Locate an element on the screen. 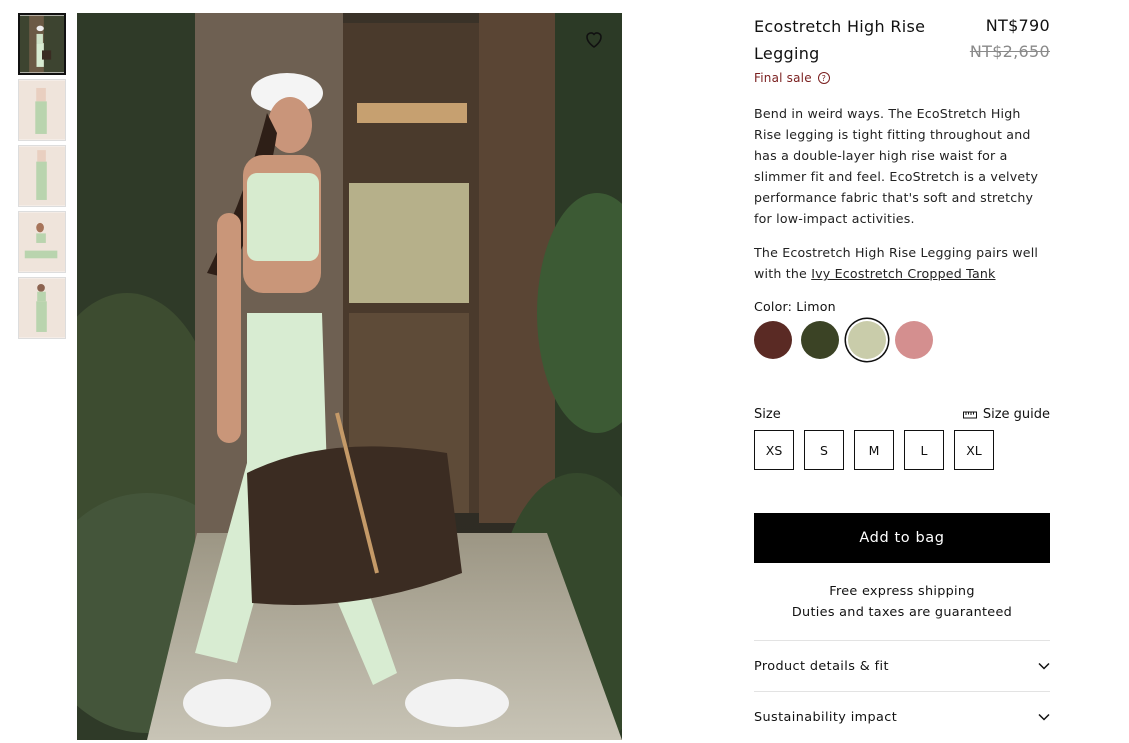 The height and width of the screenshot is (743, 1129). size-guide-link: Size guide is located at coordinates (1006, 414).